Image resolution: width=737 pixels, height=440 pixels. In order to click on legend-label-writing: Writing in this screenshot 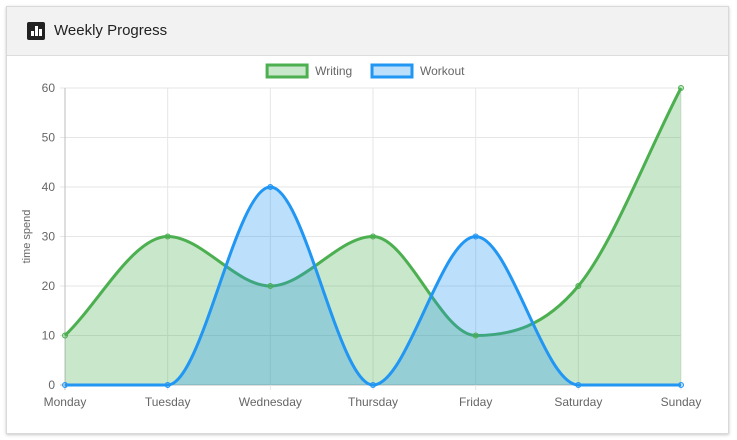, I will do `click(333, 71)`.